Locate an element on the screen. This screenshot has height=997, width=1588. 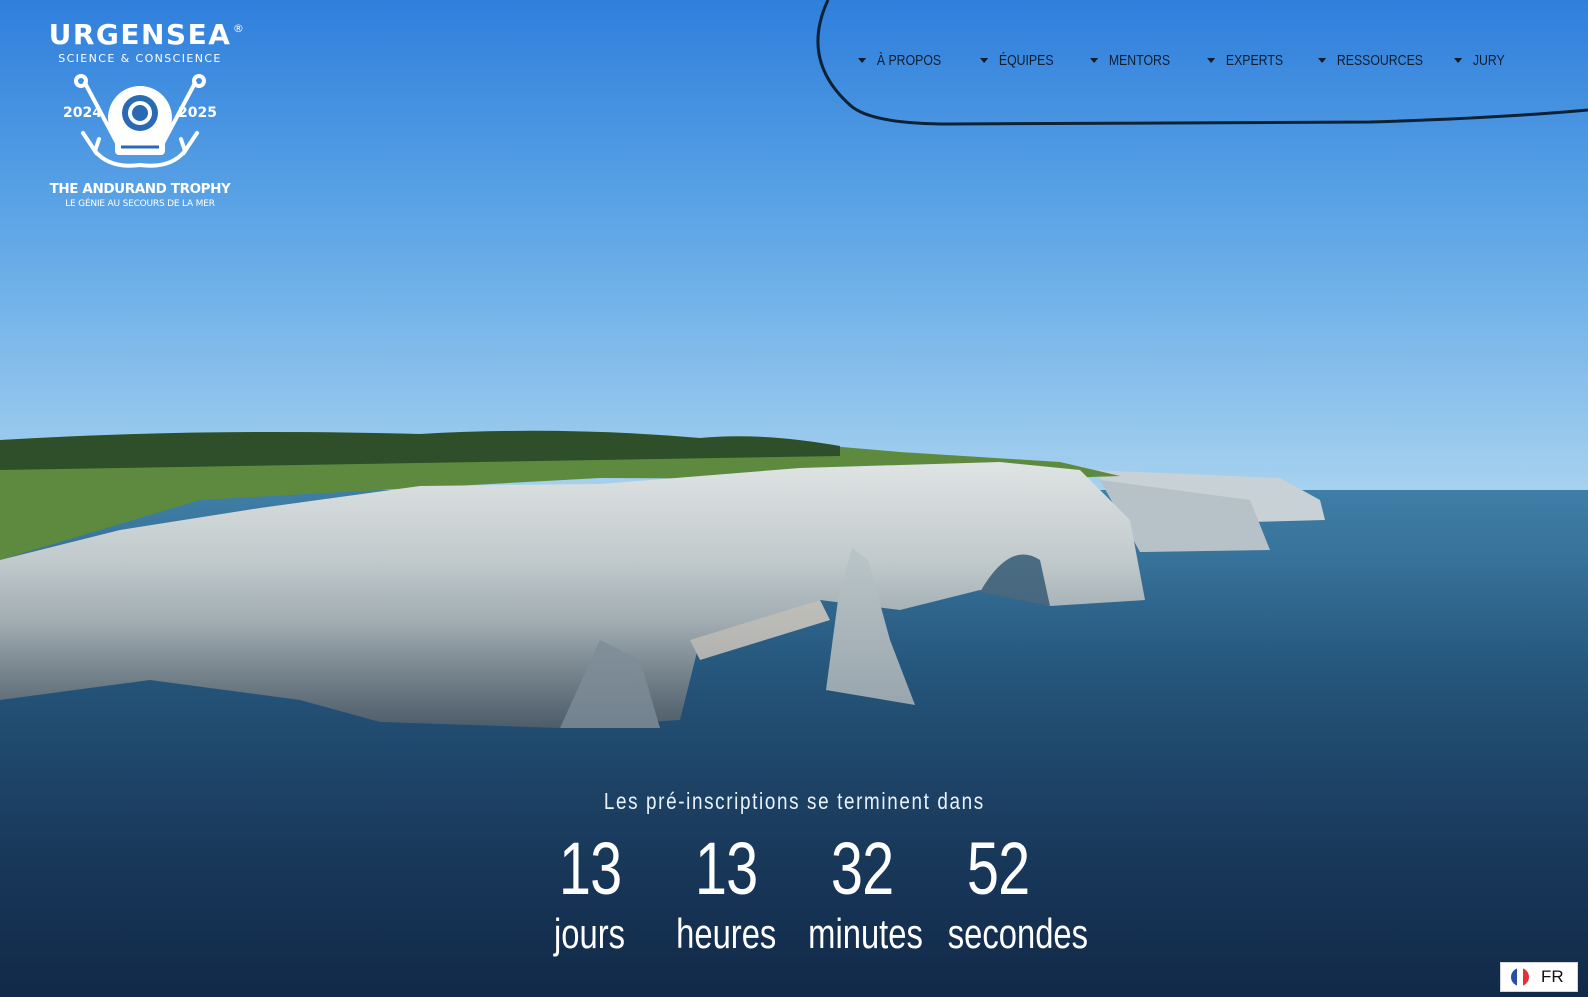
nav-item-label: À PROPOS is located at coordinates (909, 60).